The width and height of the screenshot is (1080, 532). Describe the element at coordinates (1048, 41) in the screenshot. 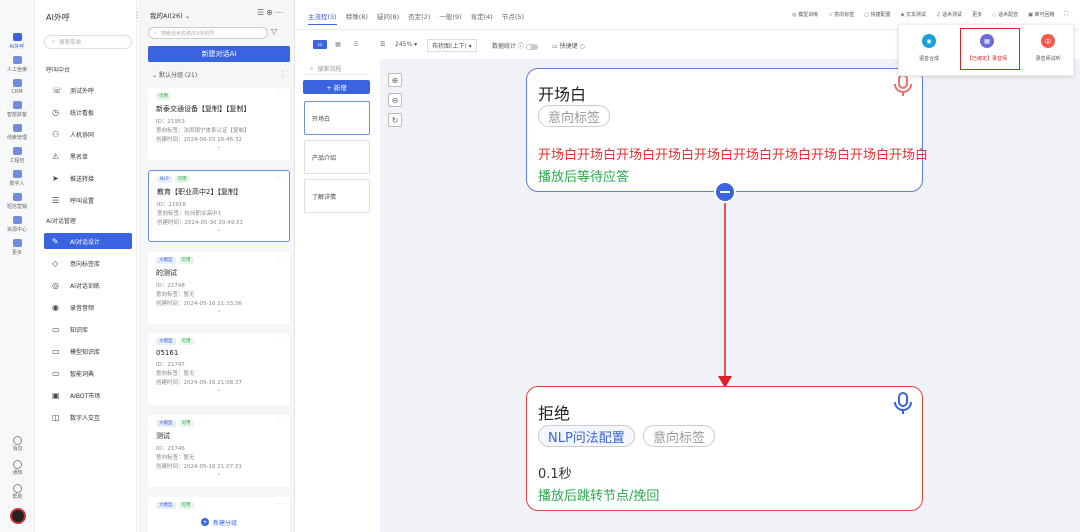

I see `preview-icon: 中` at that location.